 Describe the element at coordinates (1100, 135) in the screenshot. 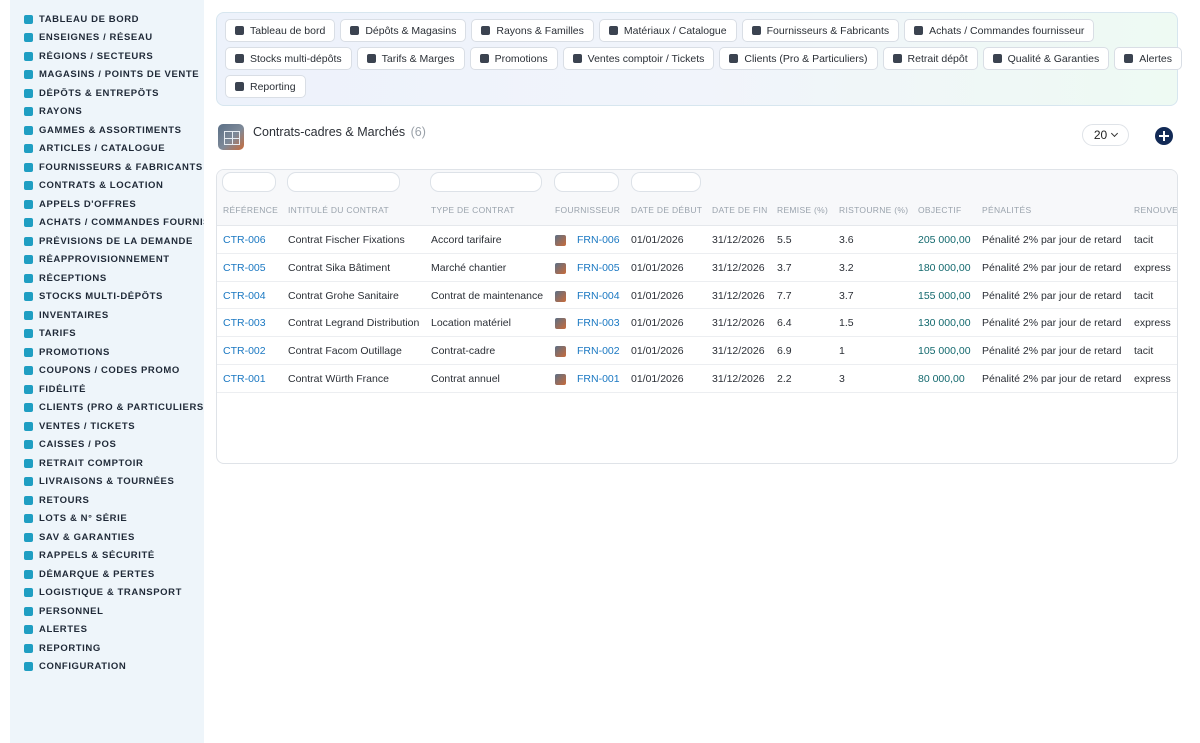

I see `page-size-value: 20` at that location.